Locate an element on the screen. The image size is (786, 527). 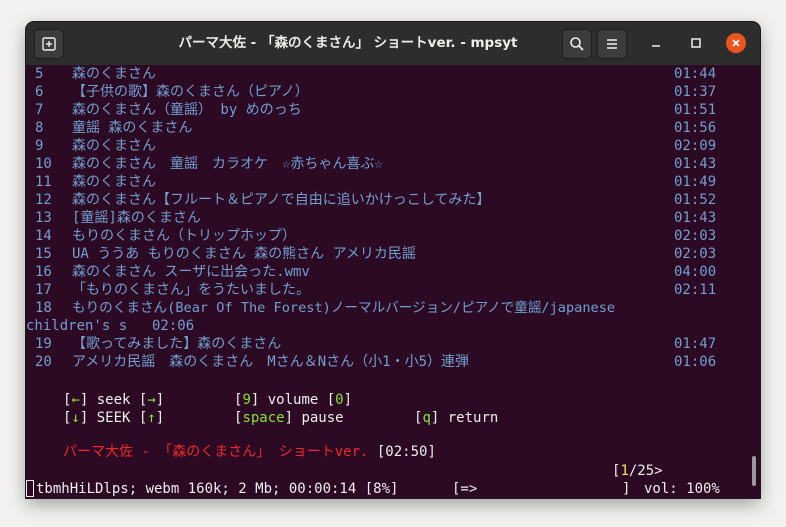
item-title-continuation: children's s is located at coordinates (77, 326).